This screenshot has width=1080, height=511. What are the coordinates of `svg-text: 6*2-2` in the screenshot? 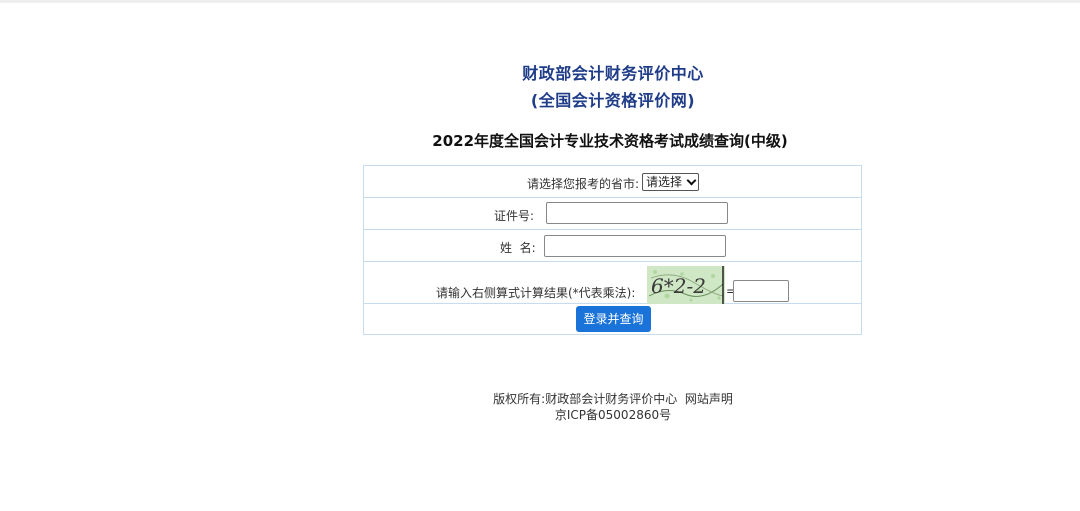 It's located at (678, 286).